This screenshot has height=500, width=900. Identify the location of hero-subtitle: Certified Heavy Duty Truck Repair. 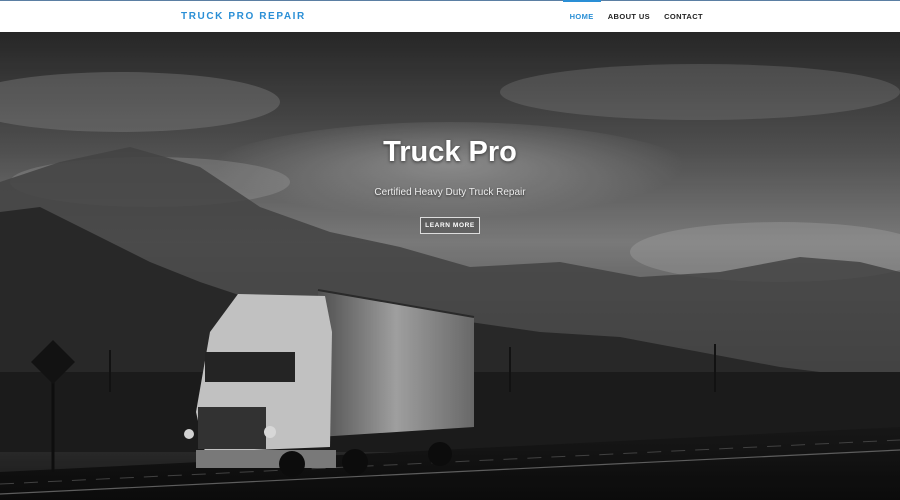
(450, 192).